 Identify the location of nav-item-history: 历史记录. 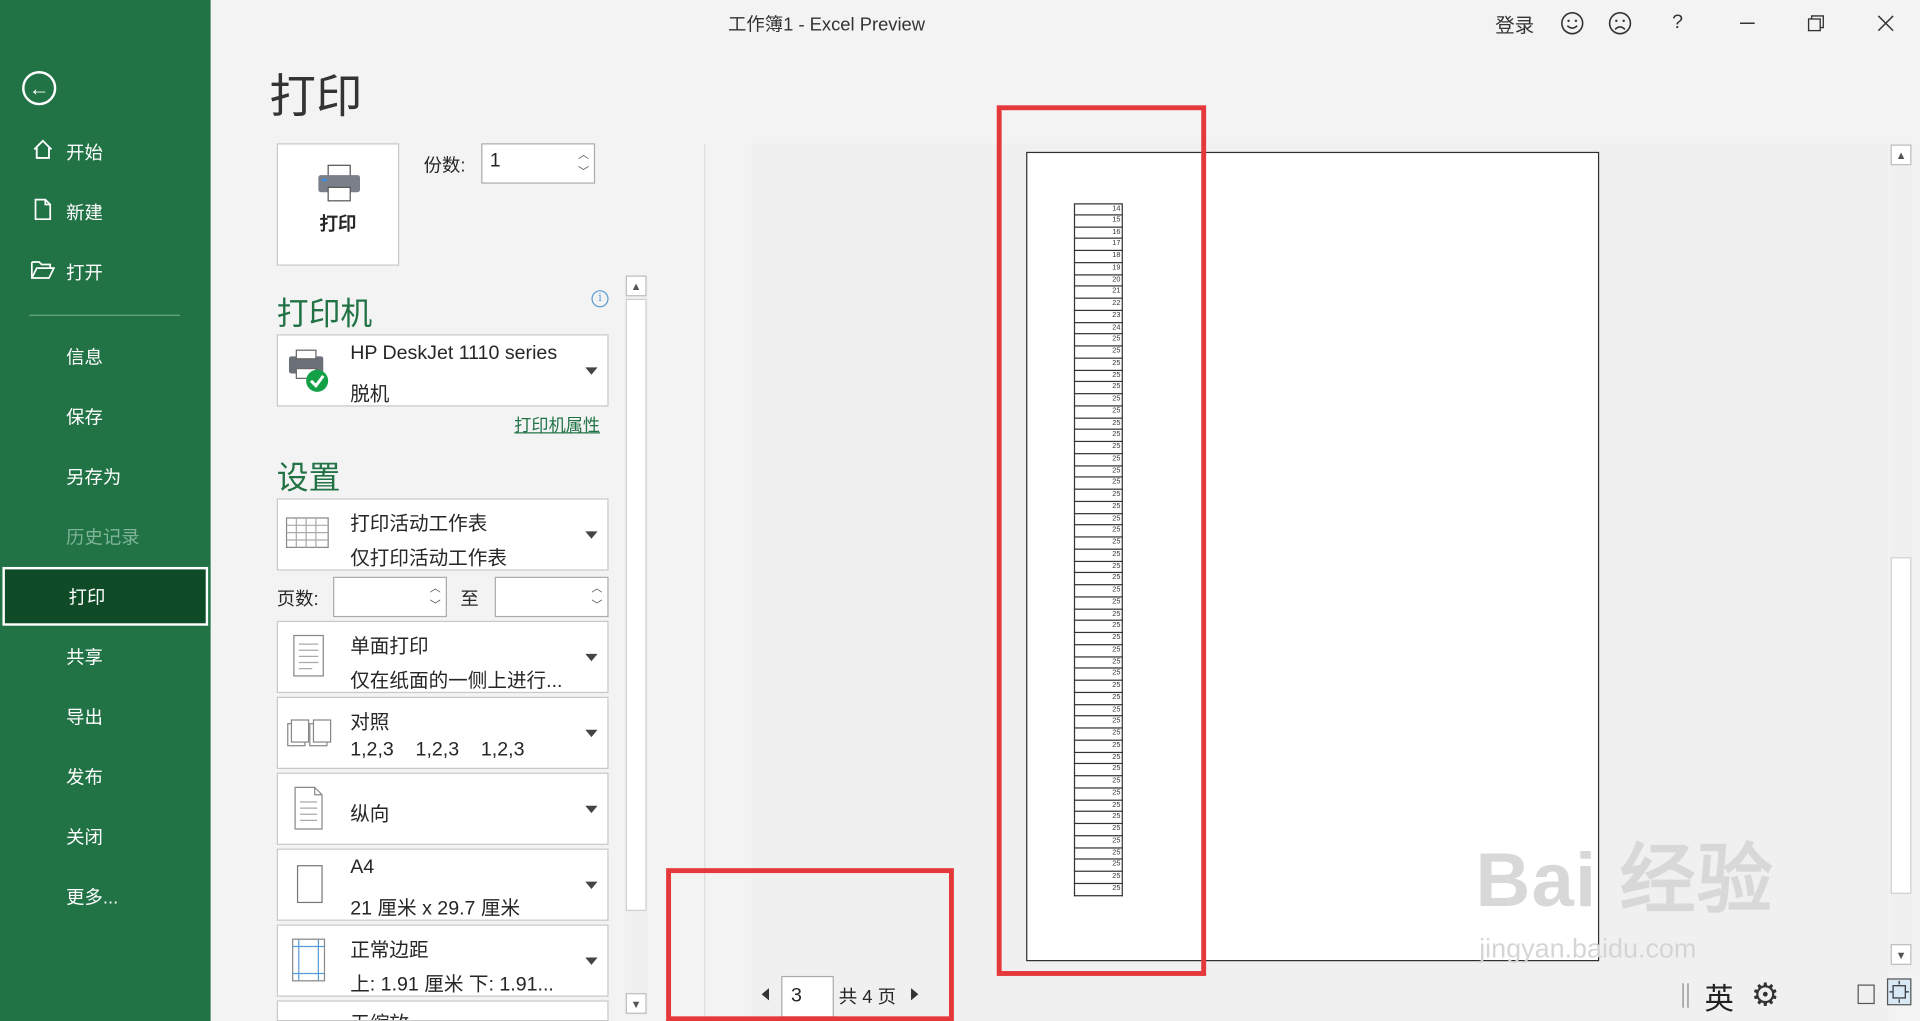
(105, 536).